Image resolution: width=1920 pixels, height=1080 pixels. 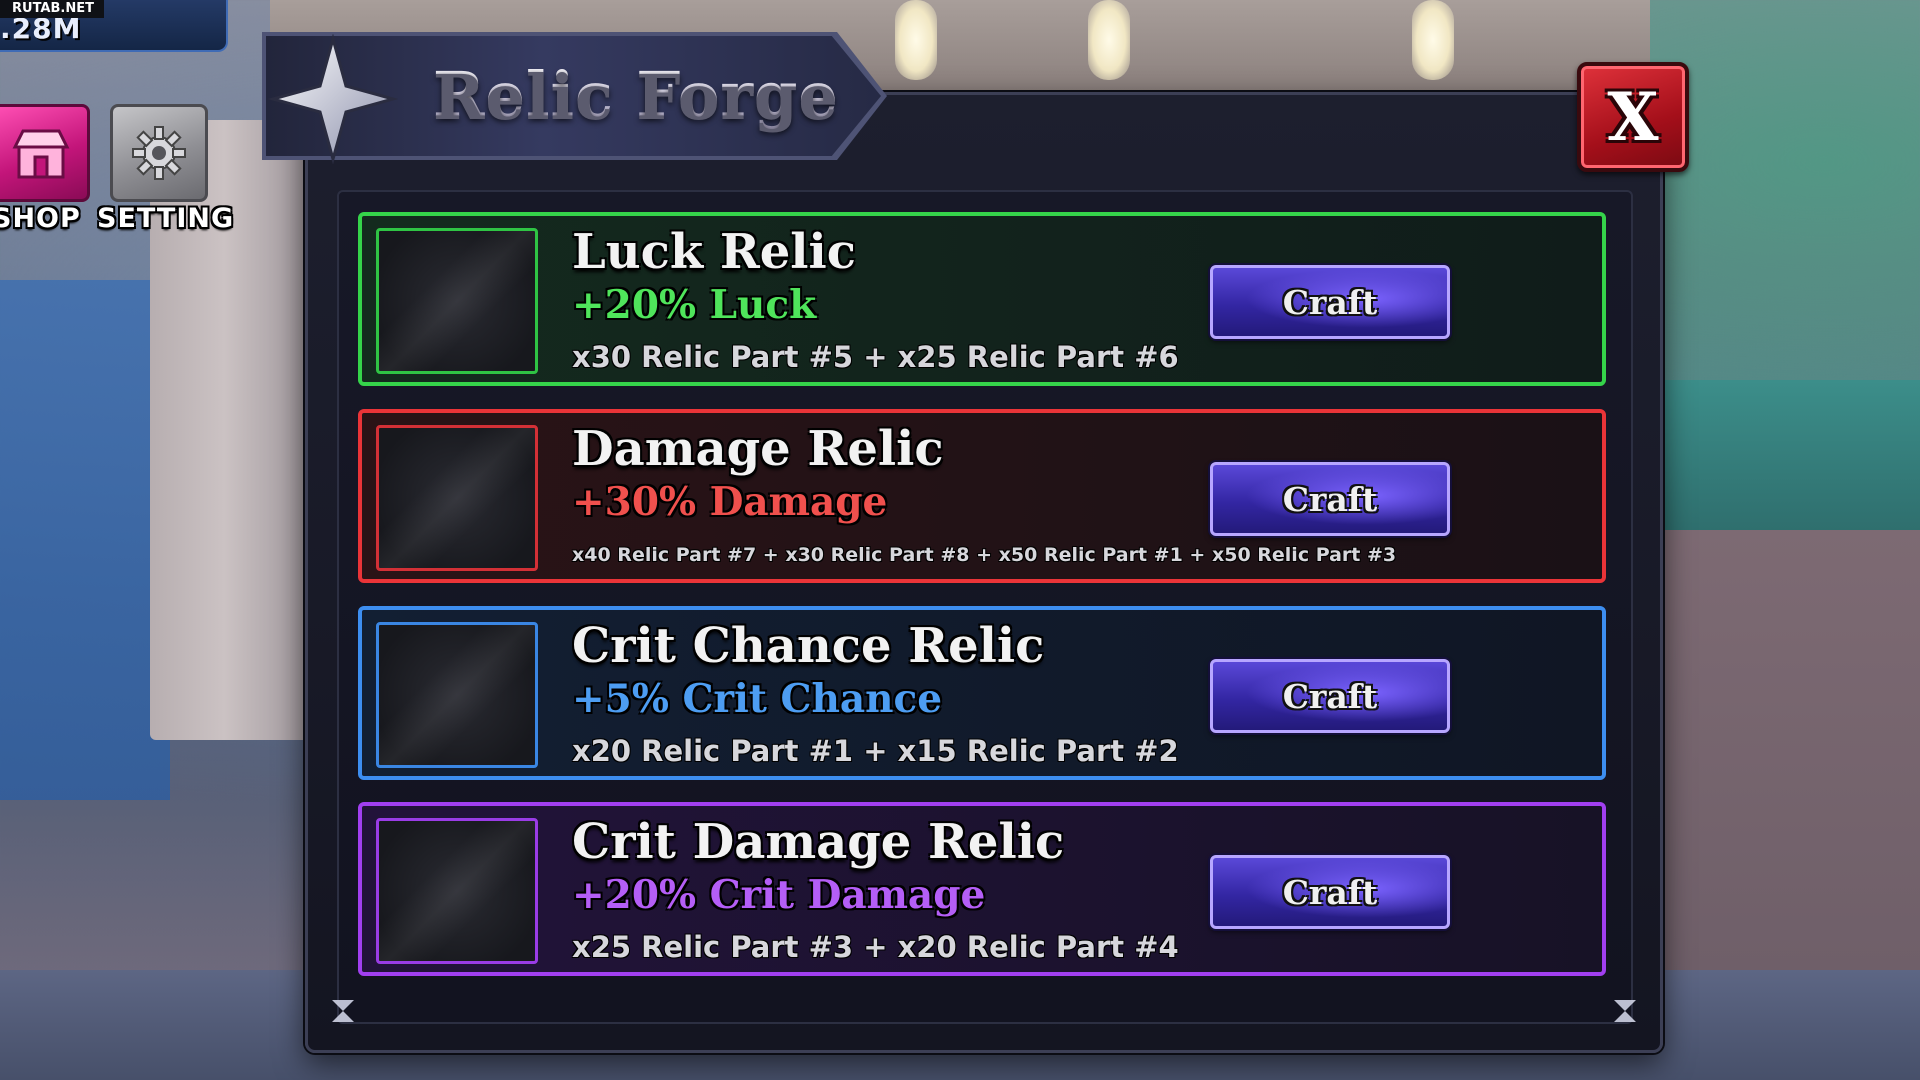 What do you see at coordinates (875, 947) in the screenshot?
I see `relic-cost: x25 Relic Part #3 + x20 Relic Part #4` at bounding box center [875, 947].